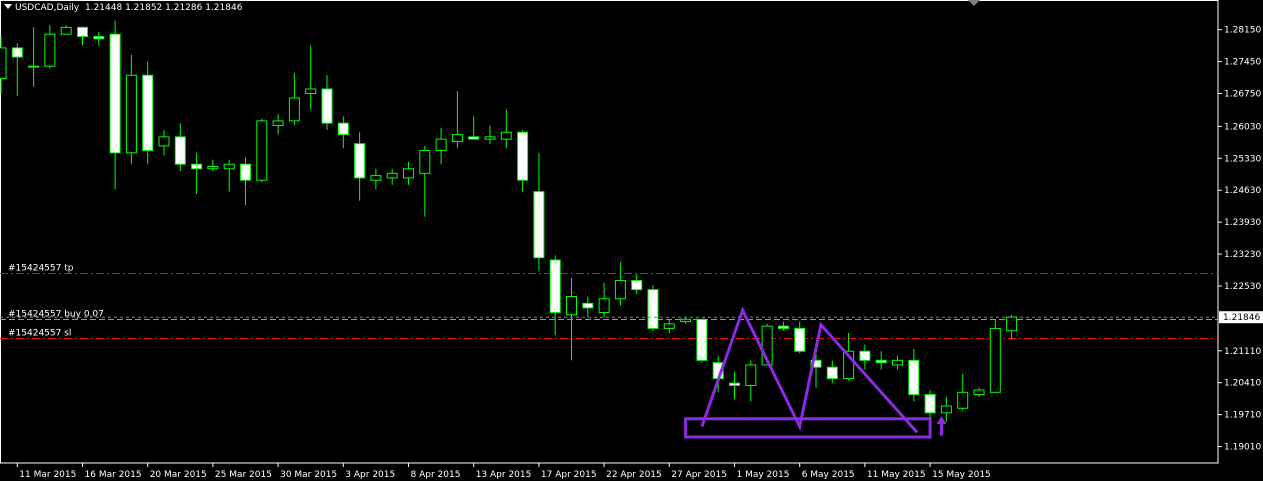 This screenshot has height=481, width=1263. What do you see at coordinates (634, 475) in the screenshot?
I see `x-tick-label: 22 Apr 2015` at bounding box center [634, 475].